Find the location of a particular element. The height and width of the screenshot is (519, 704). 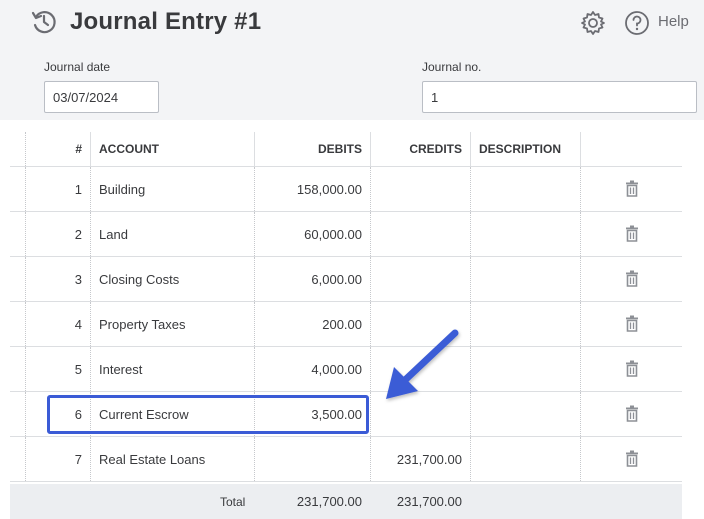

help-icon is located at coordinates (637, 23).